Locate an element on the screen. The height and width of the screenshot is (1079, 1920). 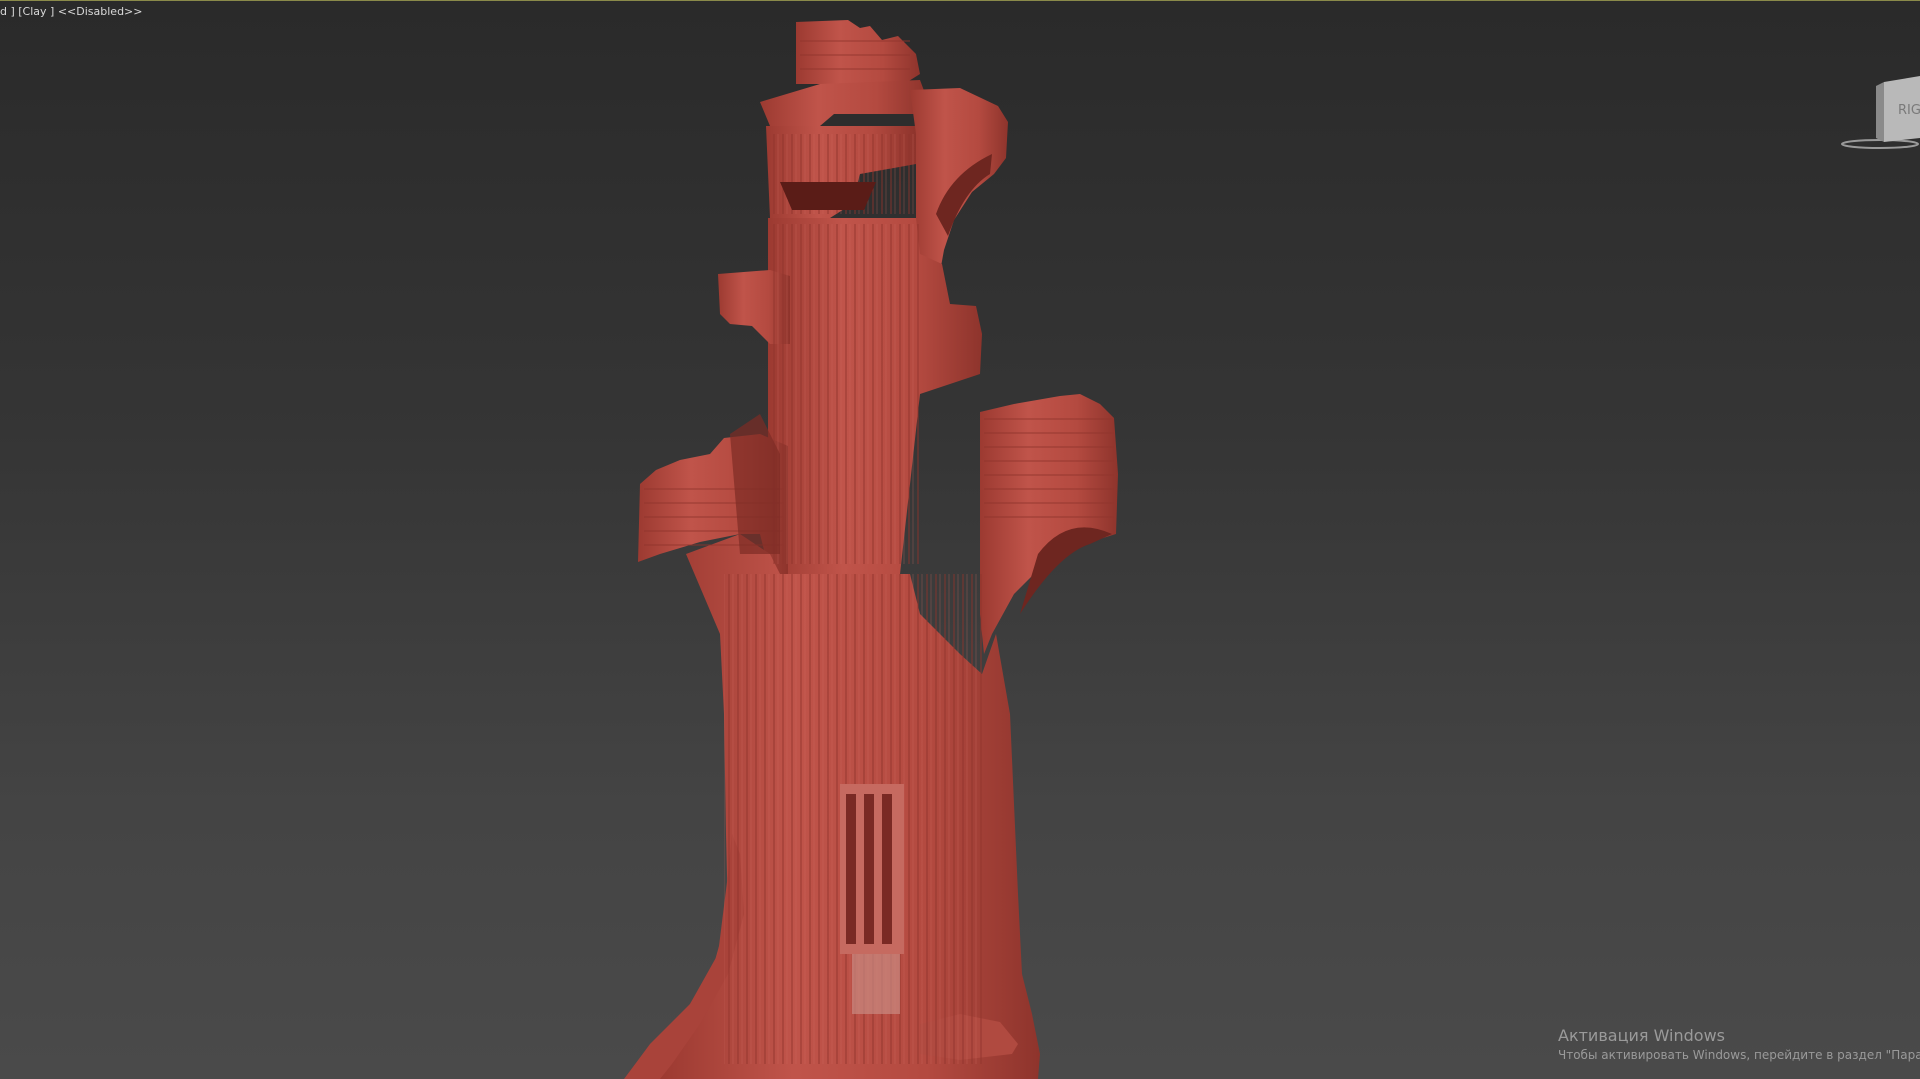
viewport-active-border is located at coordinates (960, 0).